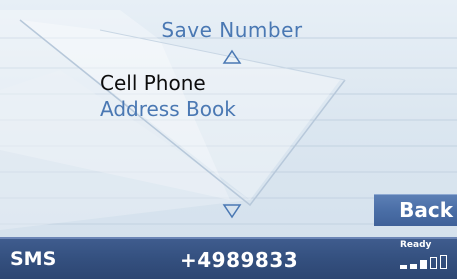 This screenshot has width=457, height=279. Describe the element at coordinates (232, 211) in the screenshot. I see `scroll-down-icon` at that location.